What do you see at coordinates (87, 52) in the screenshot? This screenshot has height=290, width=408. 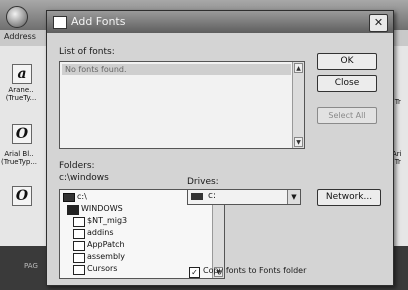 I see `font-list-label: List of fonts:` at bounding box center [87, 52].